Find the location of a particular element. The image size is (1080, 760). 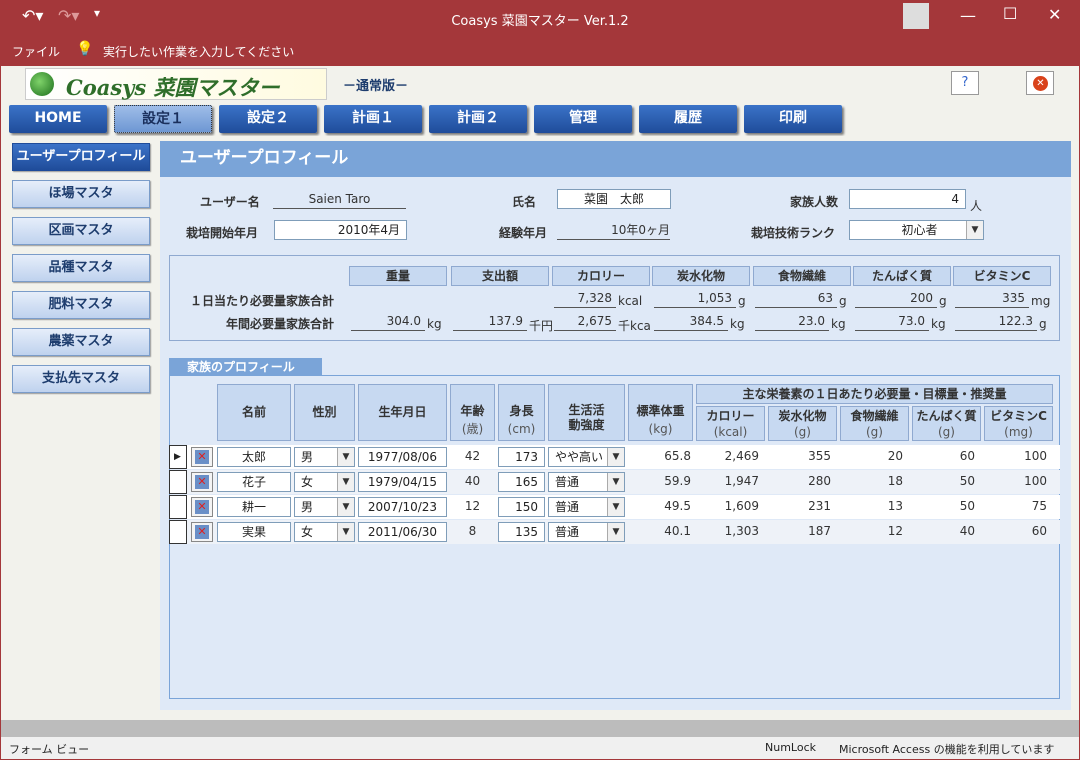

full-name-label: 氏名 is located at coordinates (524, 202).